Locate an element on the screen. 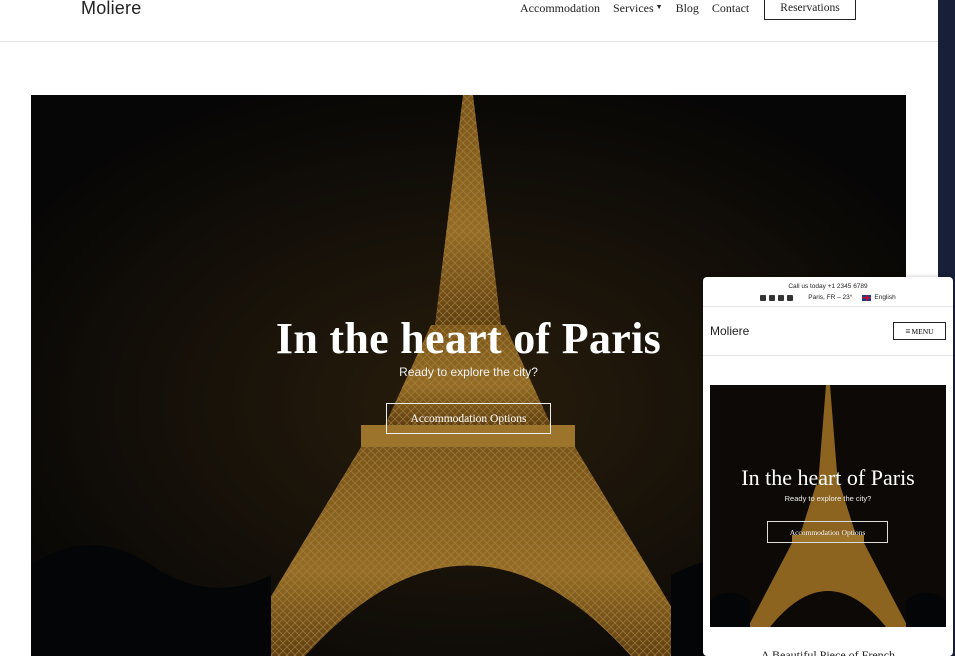 The image size is (955, 656). mobile-menu-label: MENU is located at coordinates (922, 331).